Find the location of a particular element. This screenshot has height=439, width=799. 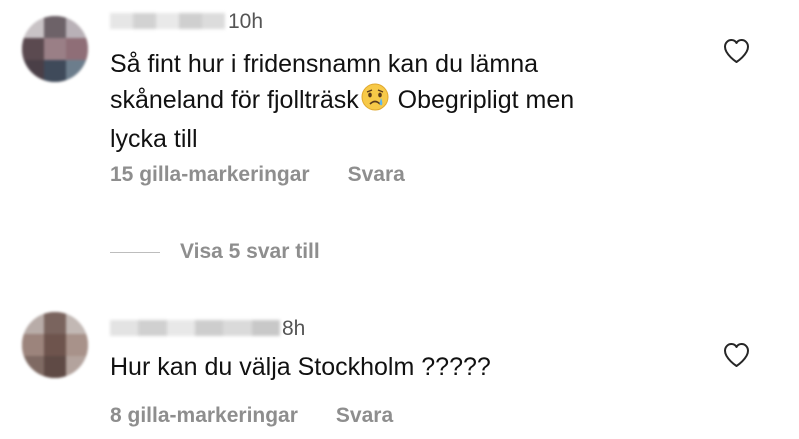

comment-time: 8h is located at coordinates (294, 328).